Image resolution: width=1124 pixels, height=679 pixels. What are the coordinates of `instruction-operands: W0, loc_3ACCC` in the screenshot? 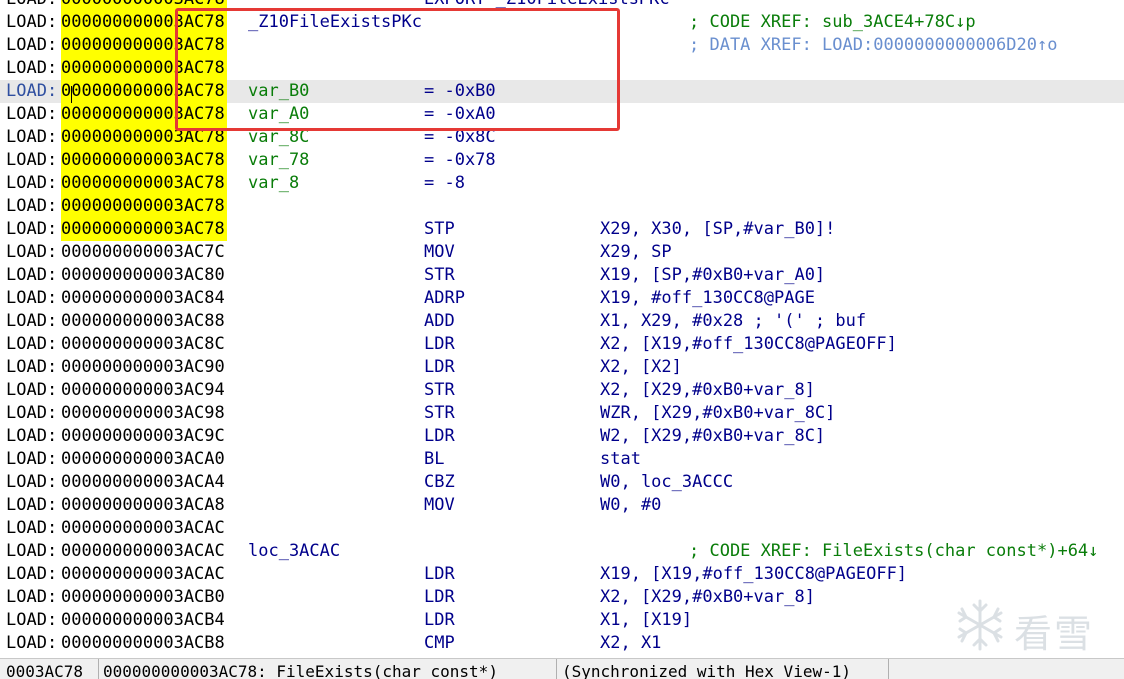 It's located at (667, 482).